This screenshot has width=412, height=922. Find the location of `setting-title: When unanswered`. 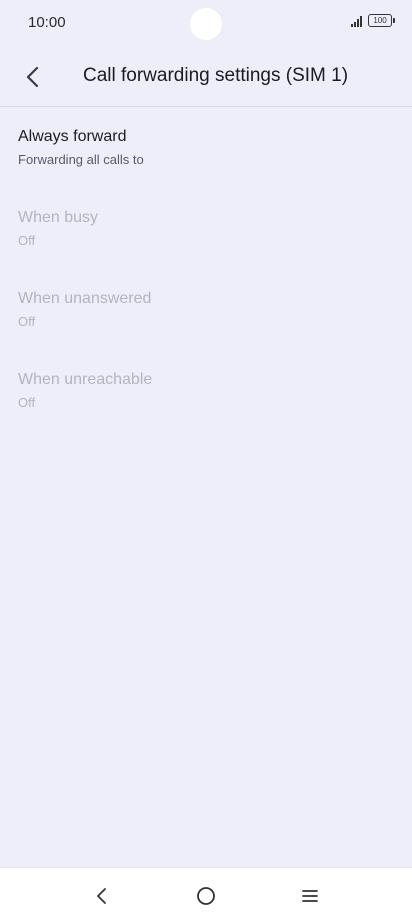

setting-title: When unanswered is located at coordinates (85, 298).